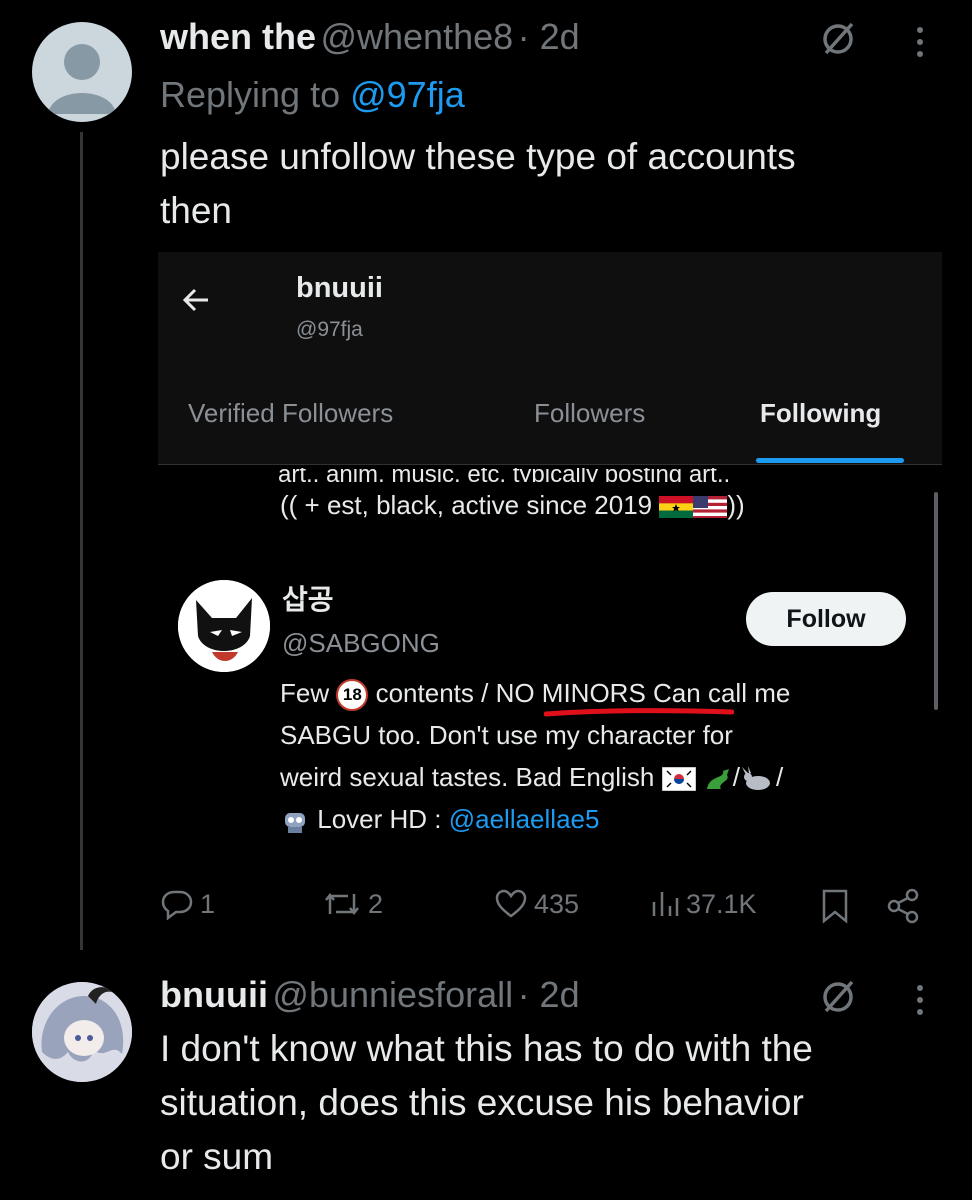 The width and height of the screenshot is (972, 1200). Describe the element at coordinates (177, 905) in the screenshot. I see `reply-icon` at that location.